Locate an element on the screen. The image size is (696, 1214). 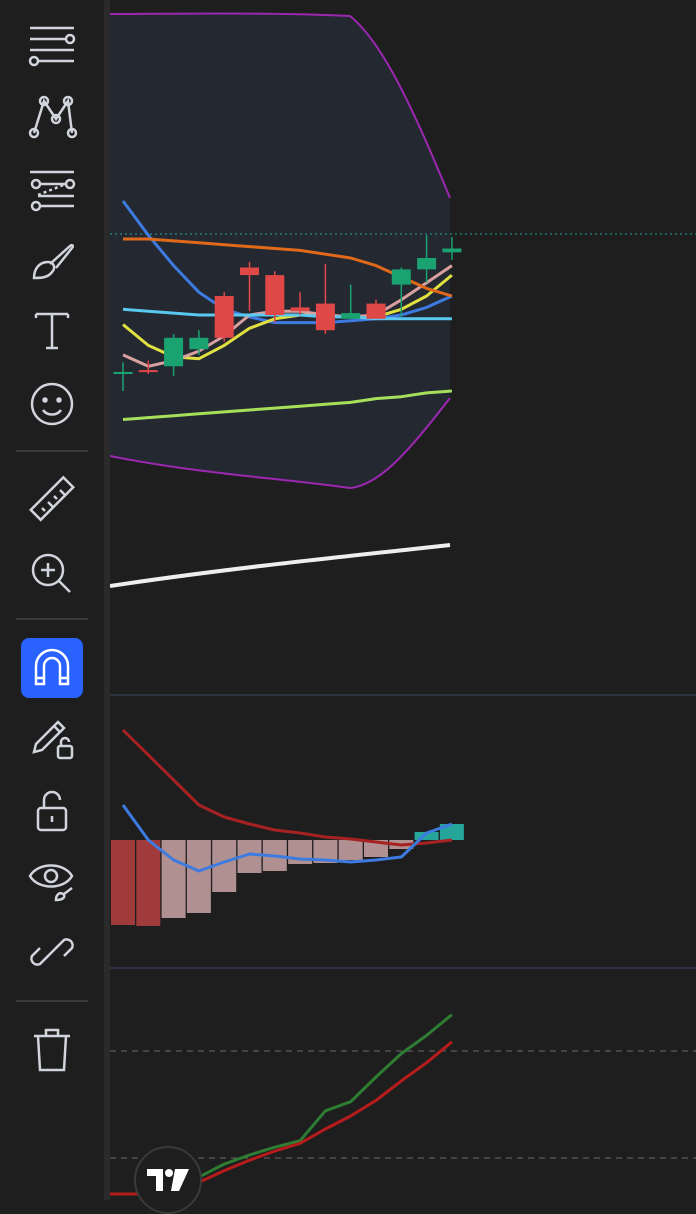
fib-lines-icon is located at coordinates (53, 191).